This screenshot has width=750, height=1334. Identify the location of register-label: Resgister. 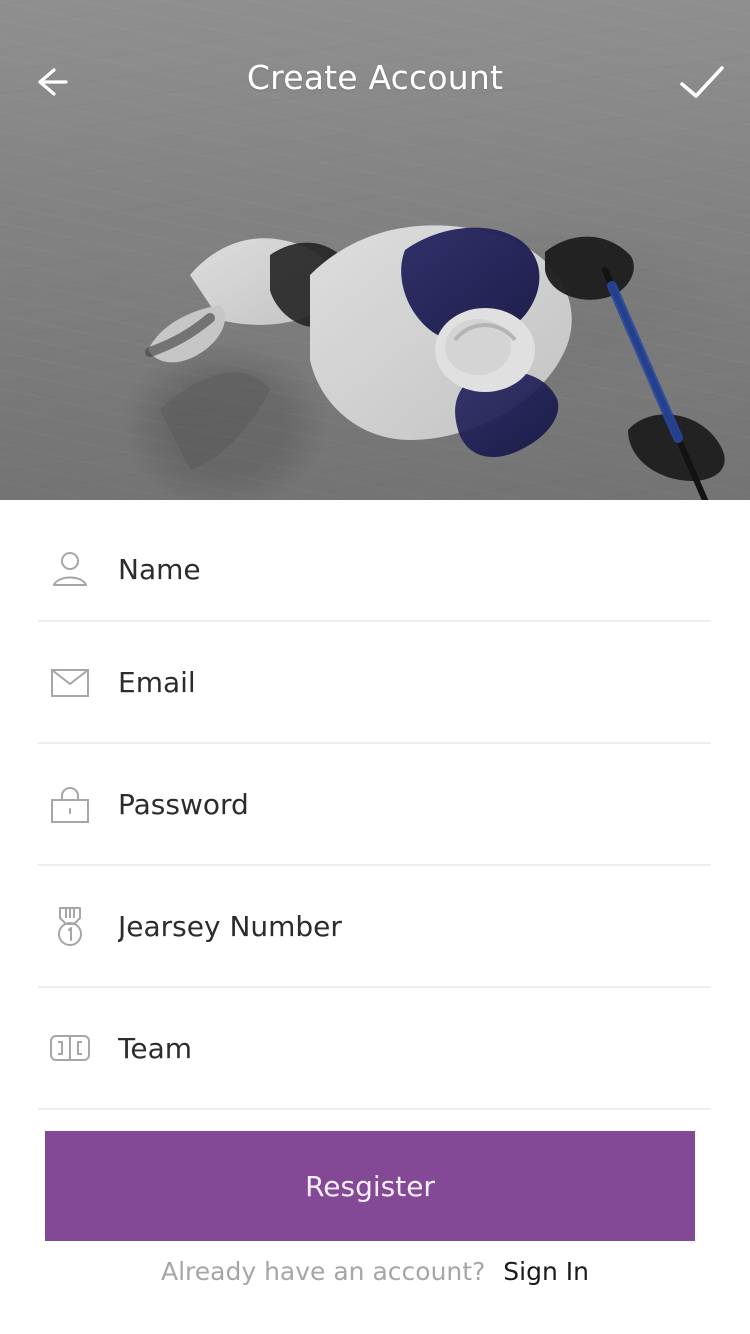
(370, 1186).